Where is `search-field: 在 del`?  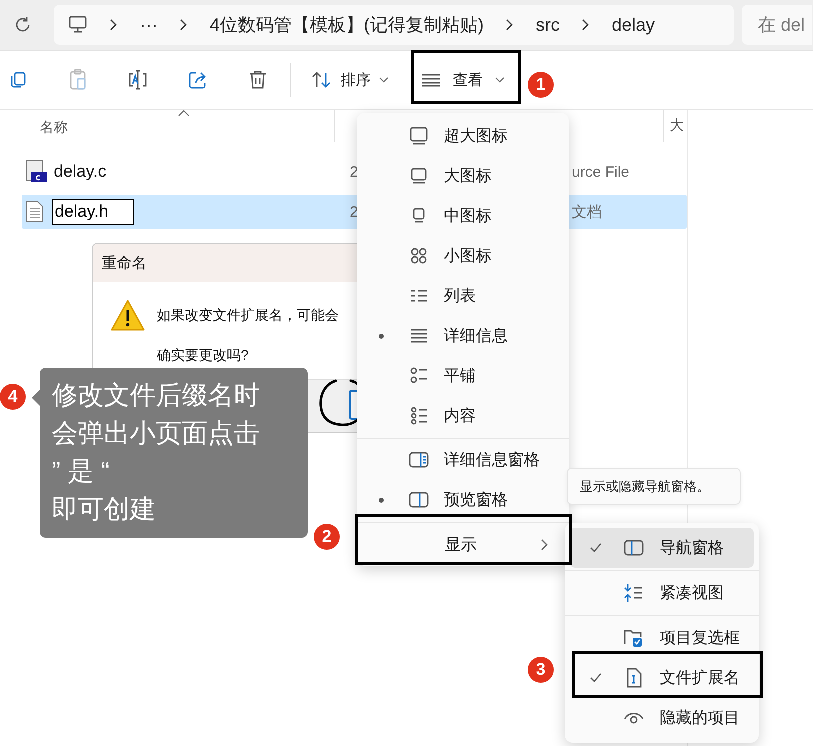 search-field: 在 del is located at coordinates (777, 25).